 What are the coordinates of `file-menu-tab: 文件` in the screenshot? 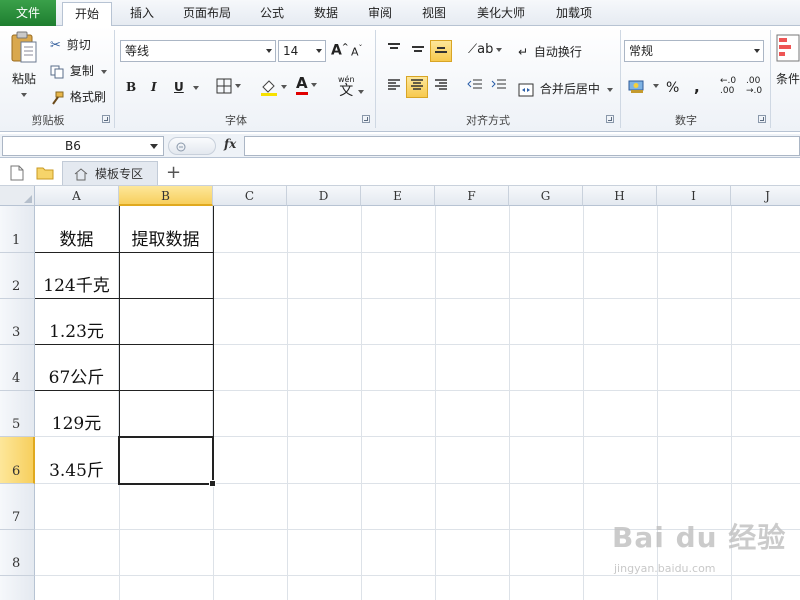 It's located at (28, 13).